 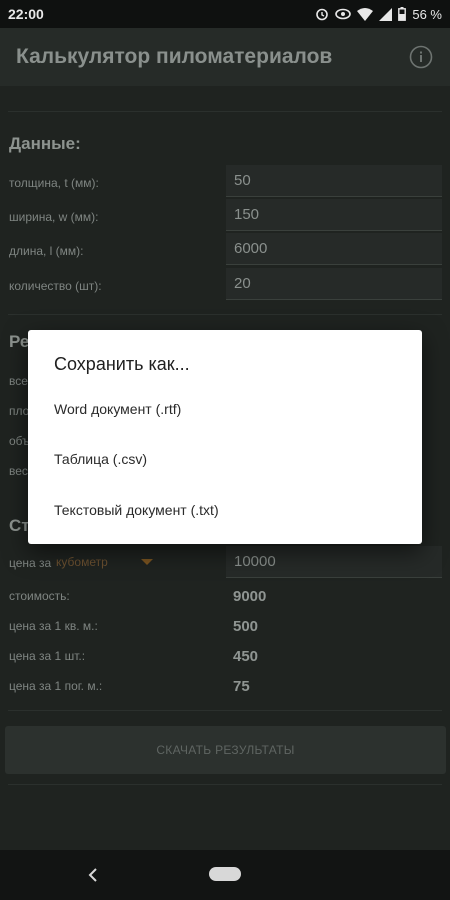 I want to click on price-per-piece-value: 450, so click(x=246, y=656).